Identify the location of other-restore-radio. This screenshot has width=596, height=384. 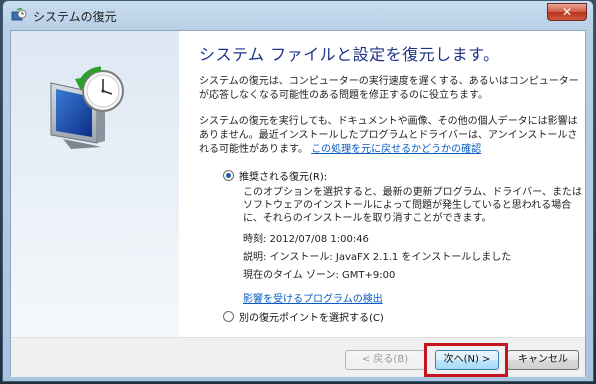
(228, 316).